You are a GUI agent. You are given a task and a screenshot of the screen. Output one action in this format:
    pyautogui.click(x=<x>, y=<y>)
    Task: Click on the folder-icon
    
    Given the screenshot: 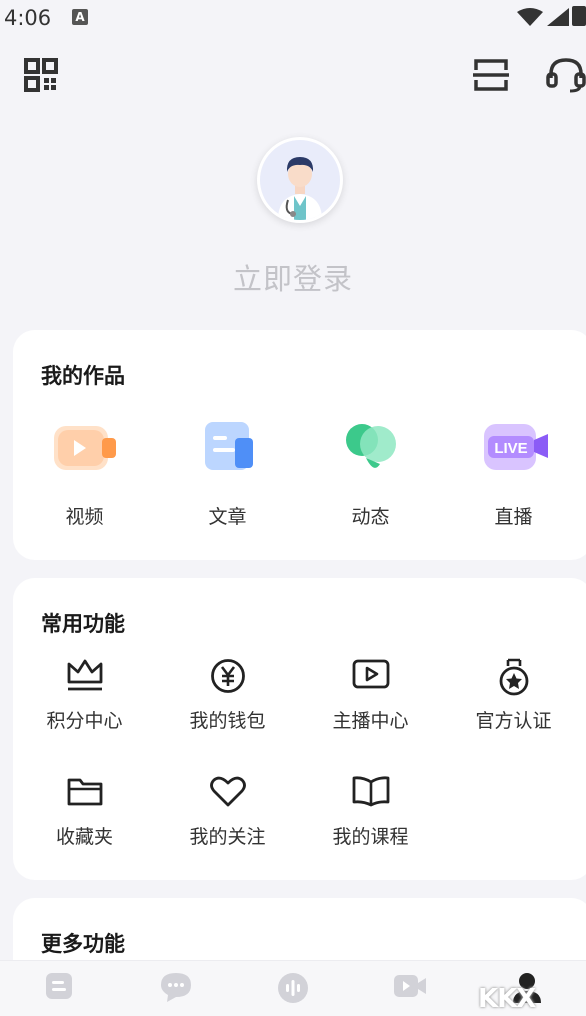 What is the action you would take?
    pyautogui.click(x=84, y=792)
    